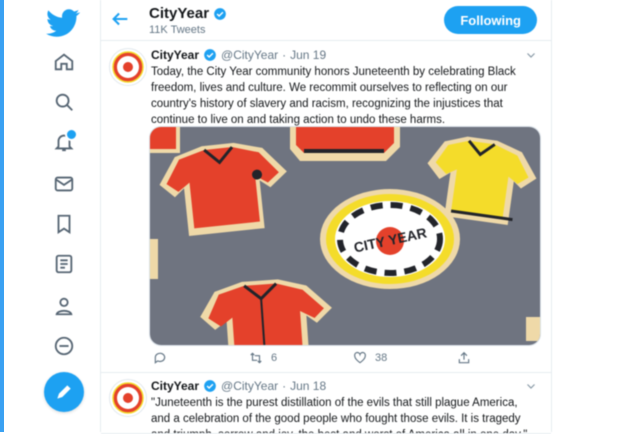 The image size is (640, 434). What do you see at coordinates (308, 386) in the screenshot?
I see `tweet-date: Jun 18` at bounding box center [308, 386].